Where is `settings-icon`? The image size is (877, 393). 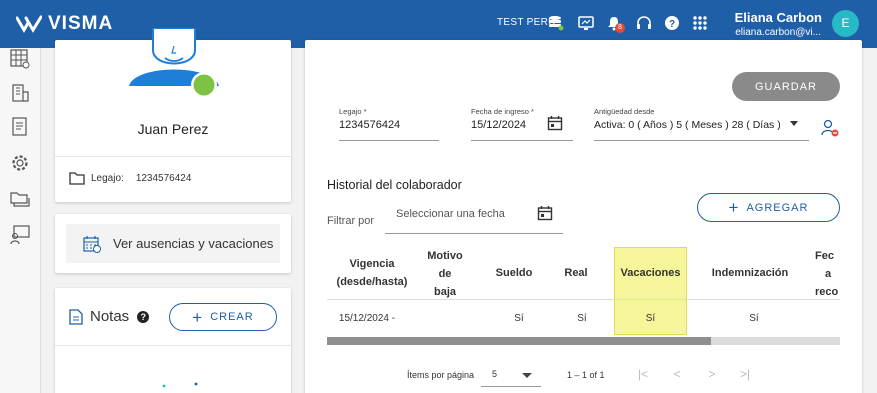 settings-icon is located at coordinates (20, 163).